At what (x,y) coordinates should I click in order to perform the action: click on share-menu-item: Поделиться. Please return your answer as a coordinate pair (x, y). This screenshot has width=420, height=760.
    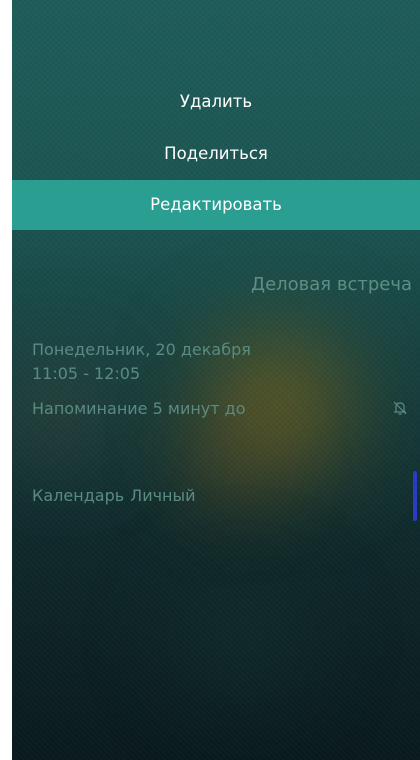
    Looking at the image, I should click on (216, 154).